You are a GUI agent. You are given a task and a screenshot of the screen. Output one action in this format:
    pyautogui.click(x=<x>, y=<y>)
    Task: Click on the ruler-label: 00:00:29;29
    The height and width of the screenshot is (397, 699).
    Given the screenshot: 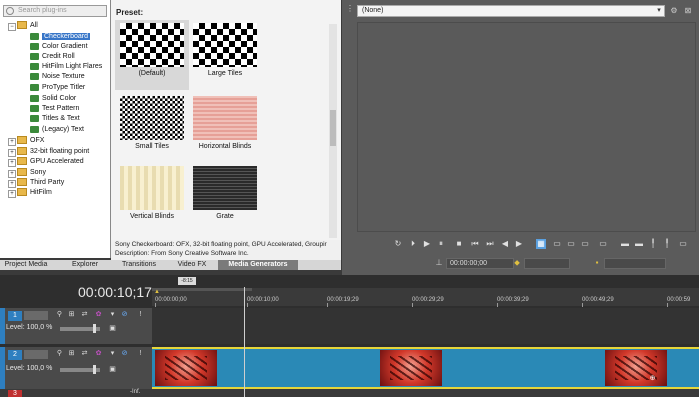 What is the action you would take?
    pyautogui.click(x=428, y=300)
    